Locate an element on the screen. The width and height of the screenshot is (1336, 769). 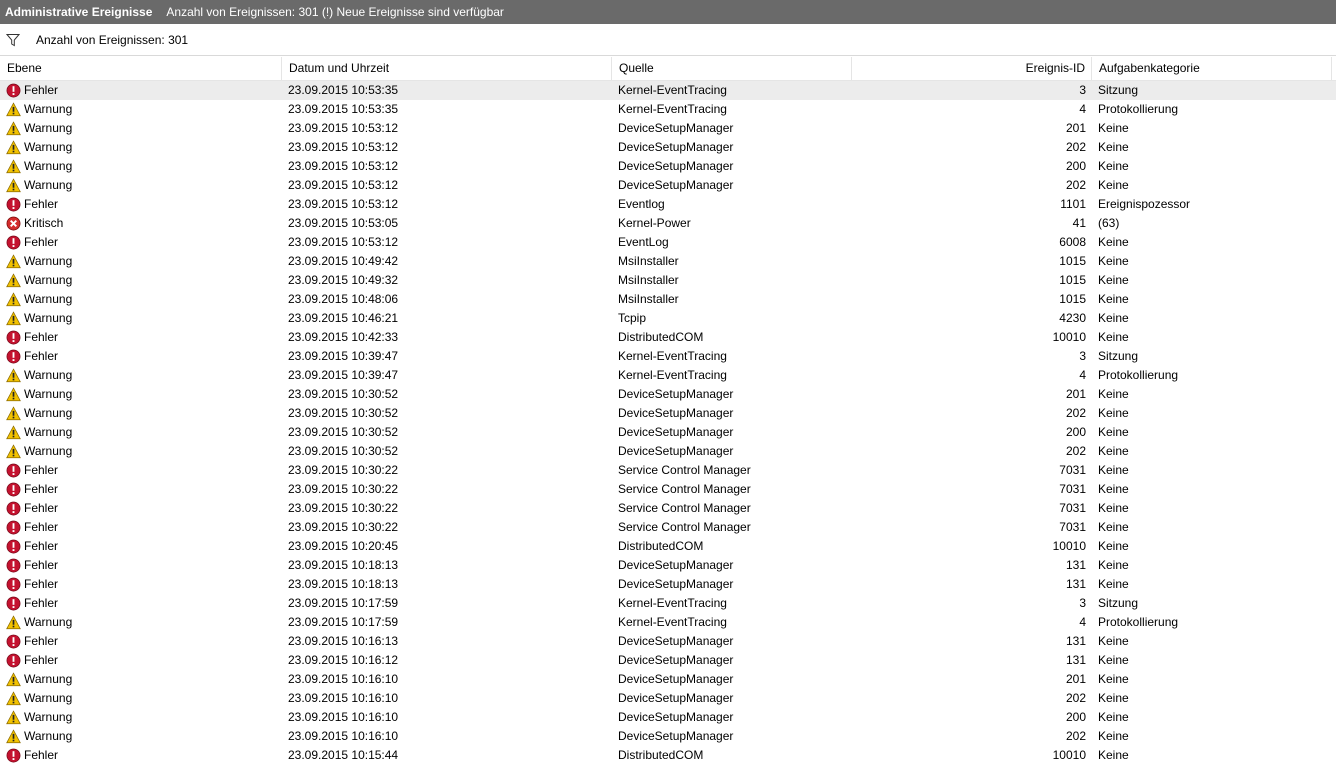
event-id-cell: 41 is located at coordinates (1079, 223).